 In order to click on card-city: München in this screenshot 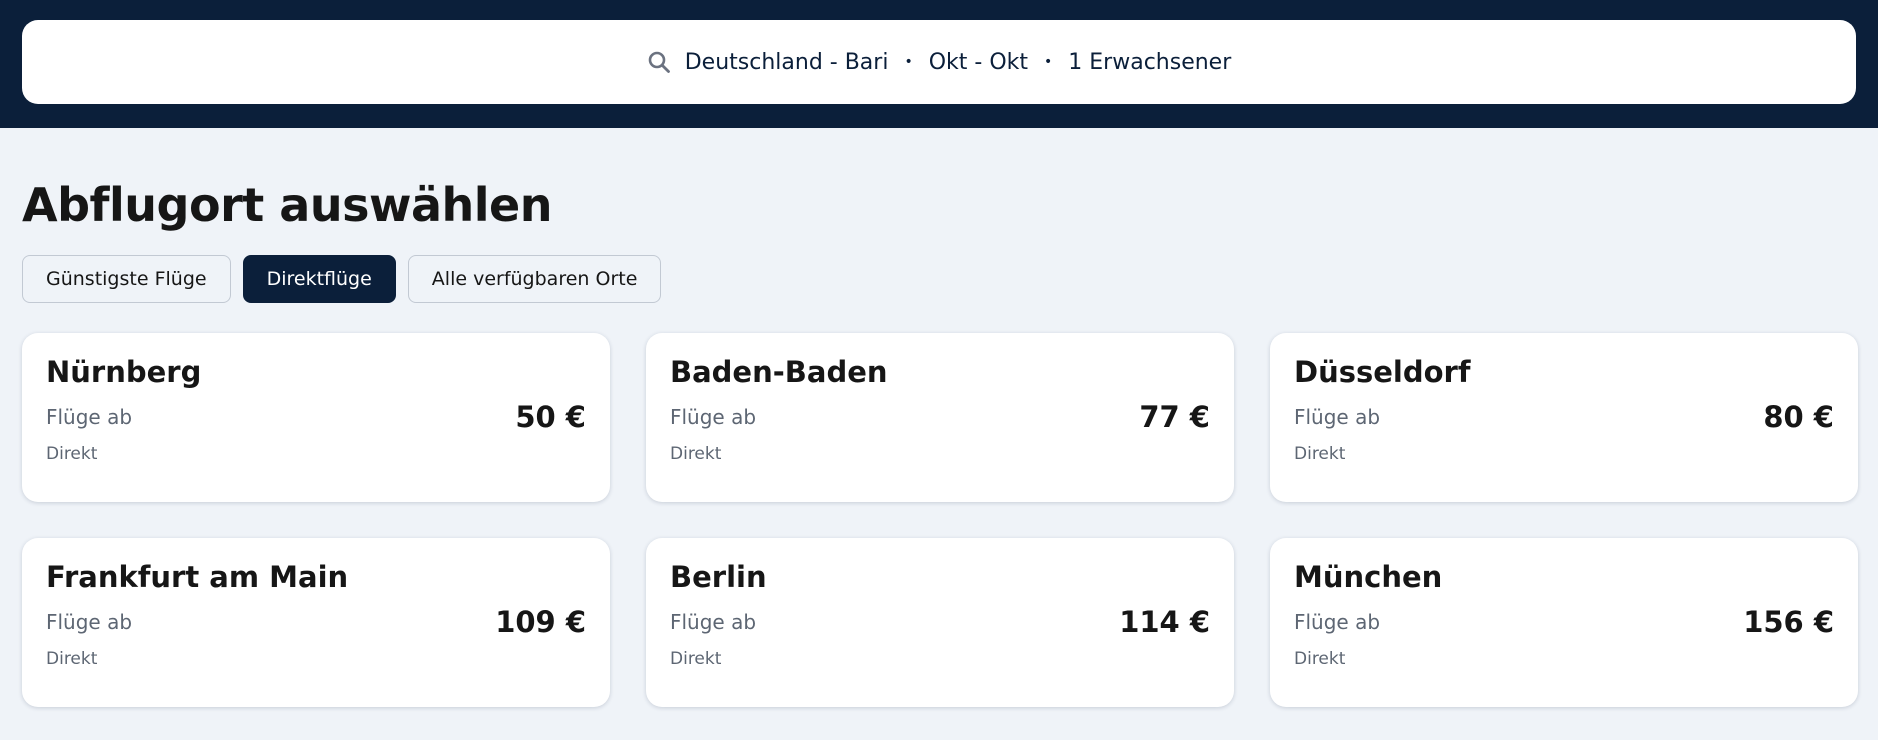, I will do `click(1368, 577)`.